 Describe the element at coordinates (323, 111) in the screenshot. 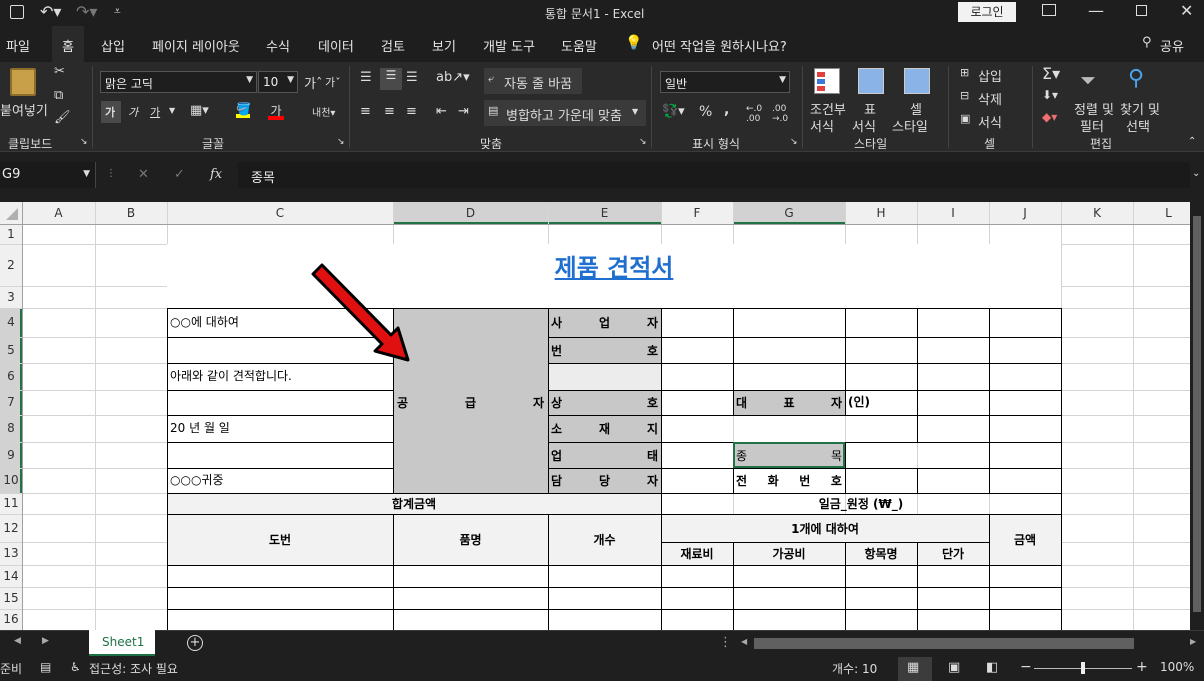

I see `phonetic-icon: 내천▾` at that location.